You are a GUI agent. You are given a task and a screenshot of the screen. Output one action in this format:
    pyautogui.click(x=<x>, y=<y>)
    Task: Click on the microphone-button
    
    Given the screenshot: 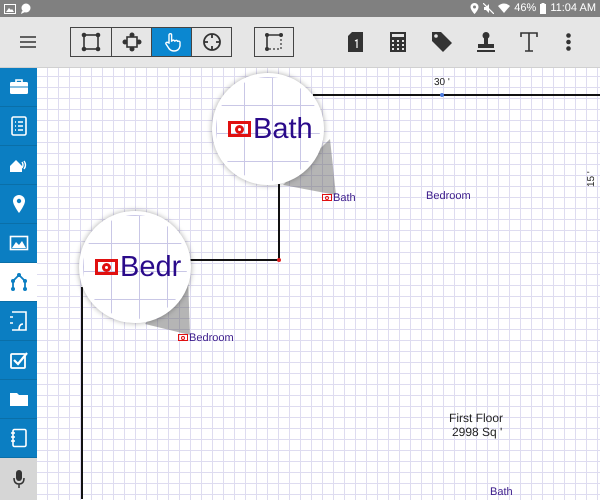 What is the action you would take?
    pyautogui.click(x=18, y=479)
    